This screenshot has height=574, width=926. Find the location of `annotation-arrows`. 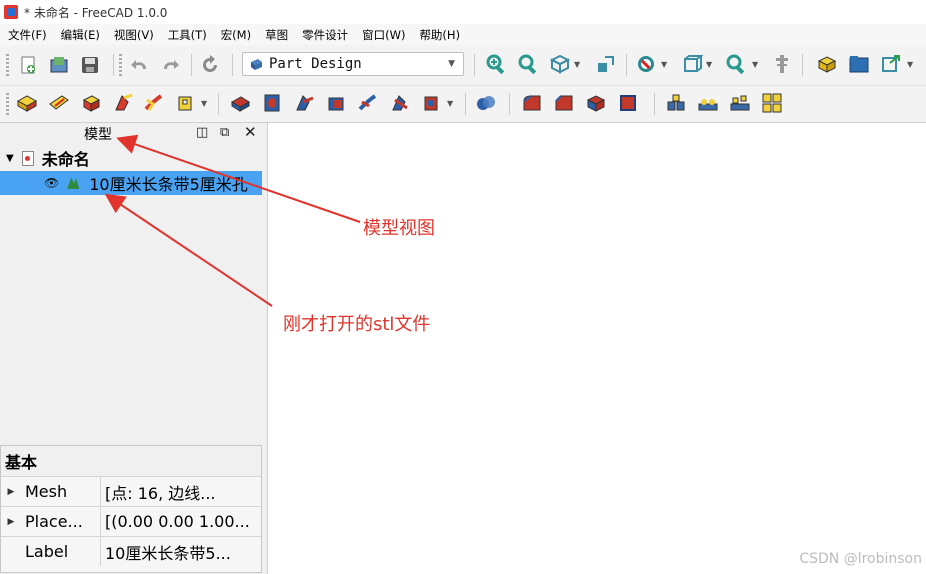

annotation-arrows is located at coordinates (232, 220).